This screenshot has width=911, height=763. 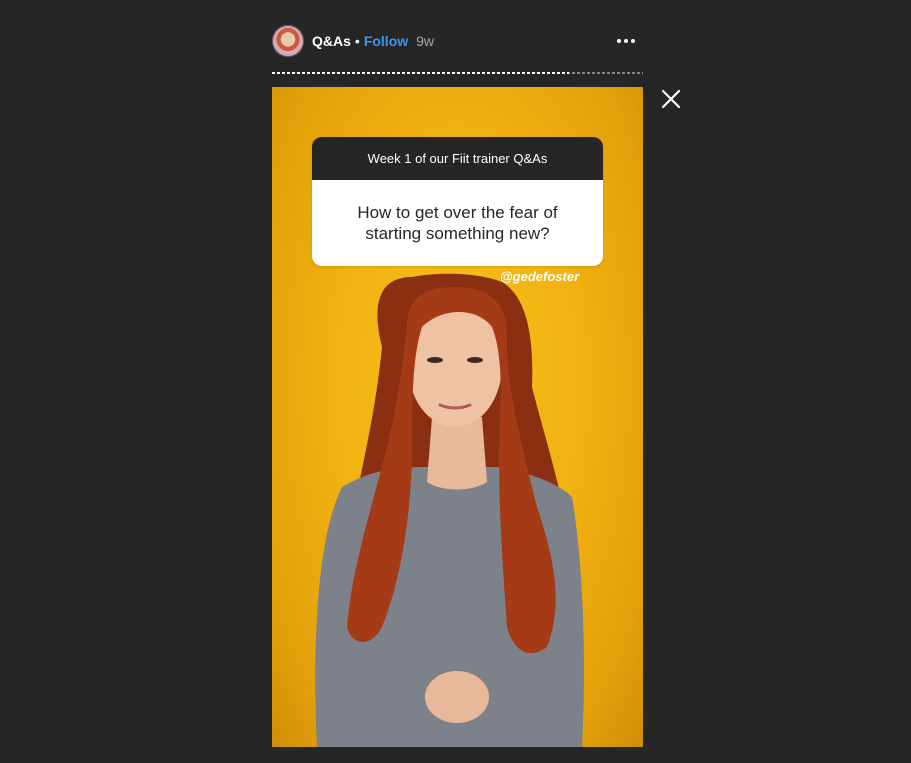 I want to click on username: Q&As, so click(x=331, y=41).